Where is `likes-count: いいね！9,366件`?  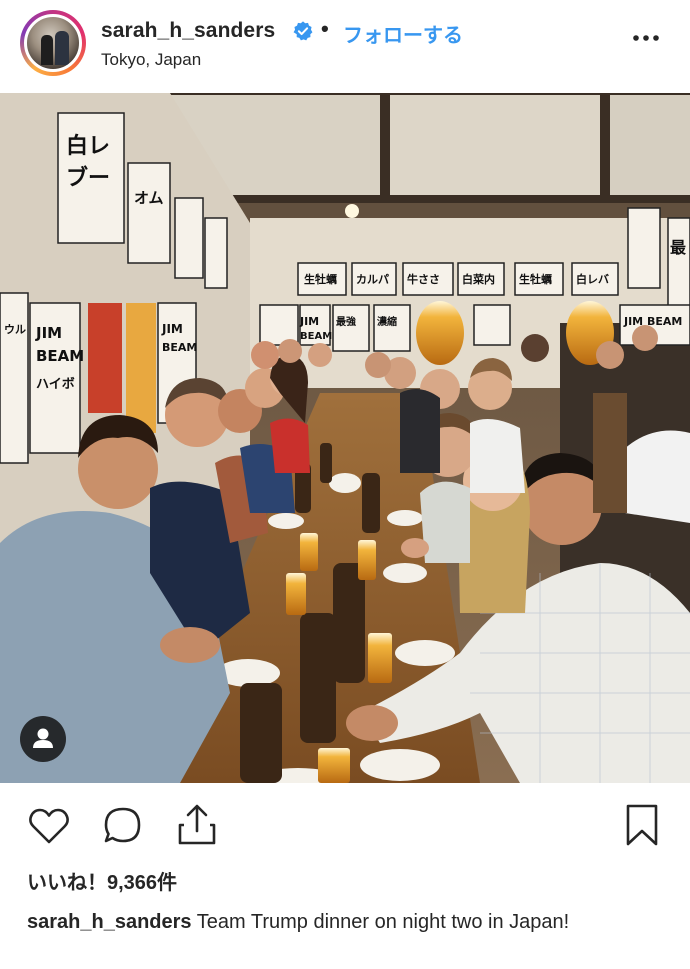
likes-count: いいね！9,366件 is located at coordinates (102, 880).